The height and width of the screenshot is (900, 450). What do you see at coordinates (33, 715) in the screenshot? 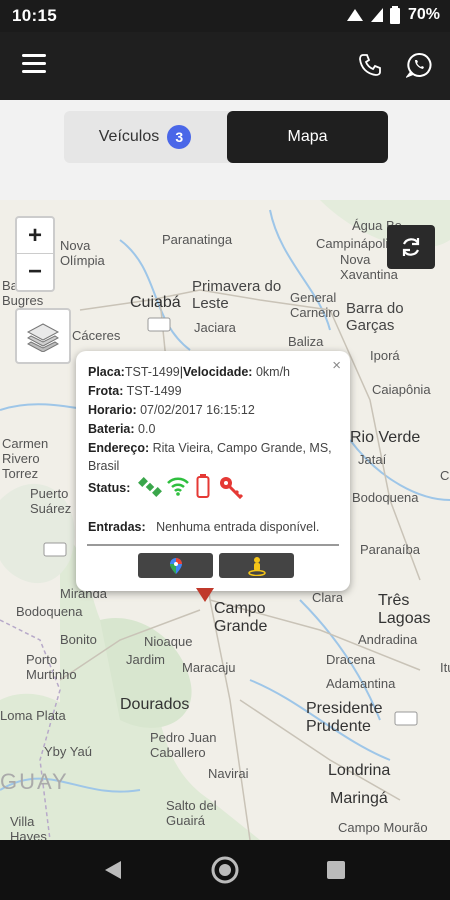
I see `map-label: Loma Plata` at bounding box center [33, 715].